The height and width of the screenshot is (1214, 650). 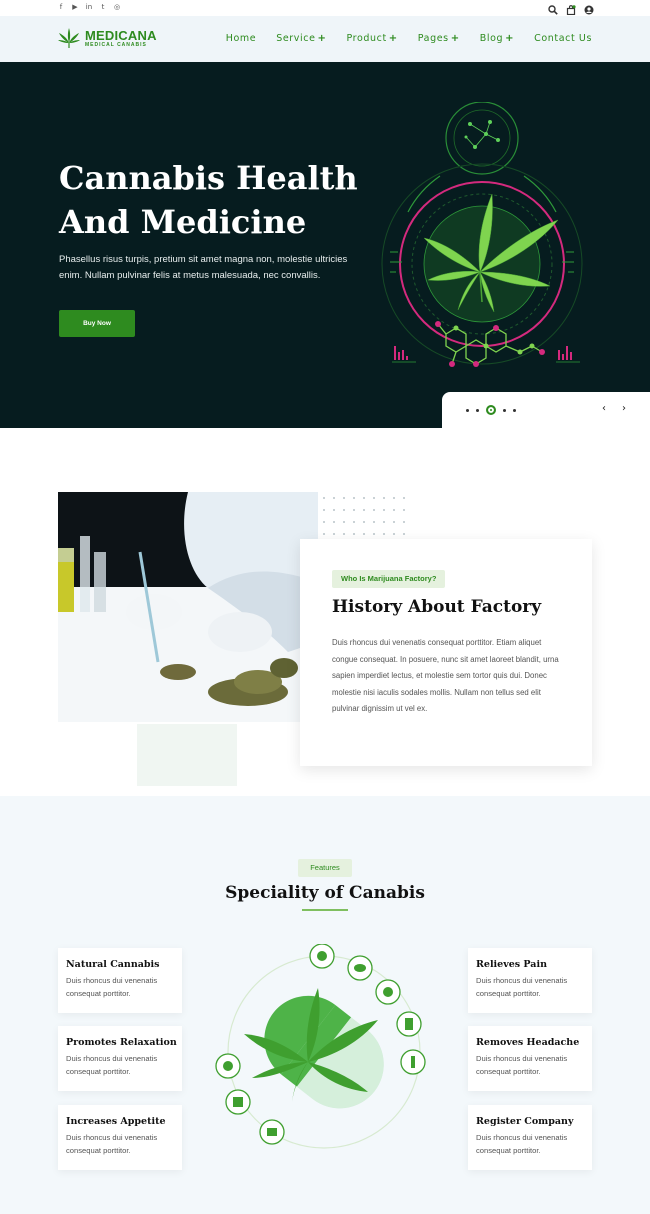 I want to click on nav-service: Service +, so click(x=301, y=38).